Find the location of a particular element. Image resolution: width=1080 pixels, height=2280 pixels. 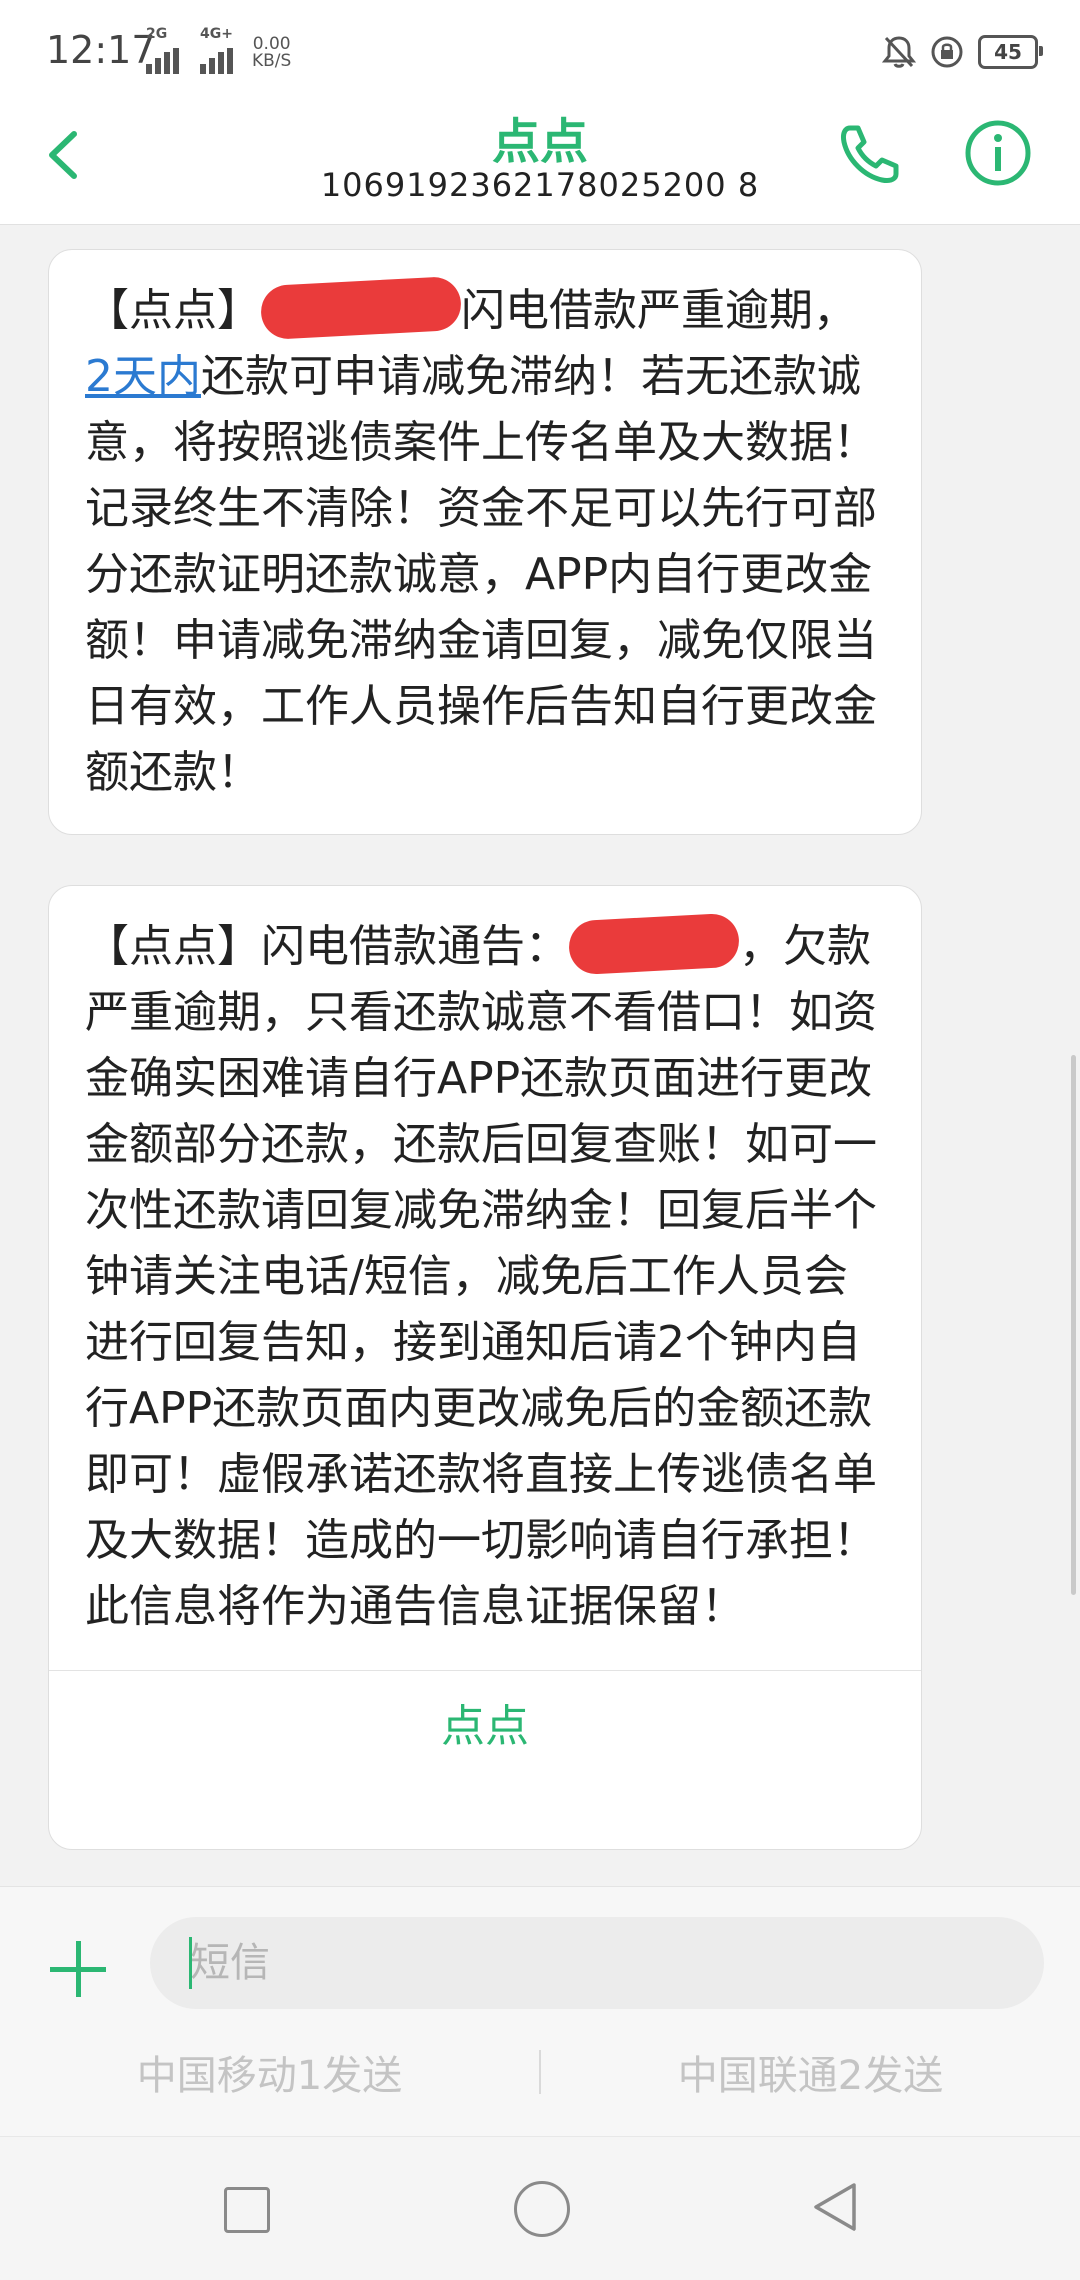

conversation-header: 点点 1069192362178025200 8 is located at coordinates (540, 162).